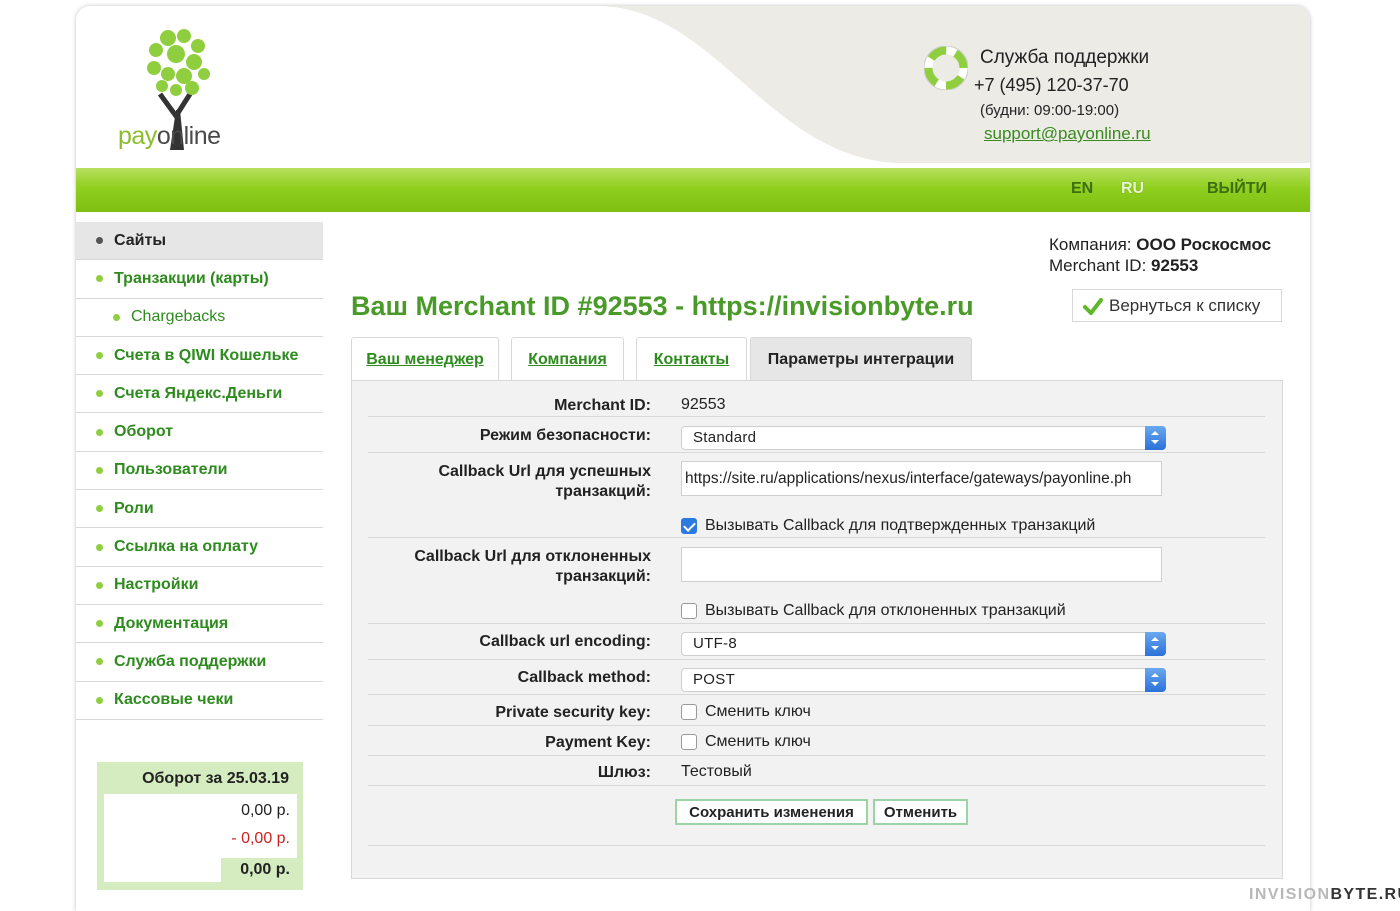  I want to click on turnover-title: Оборот за 25.03.19, so click(215, 778).